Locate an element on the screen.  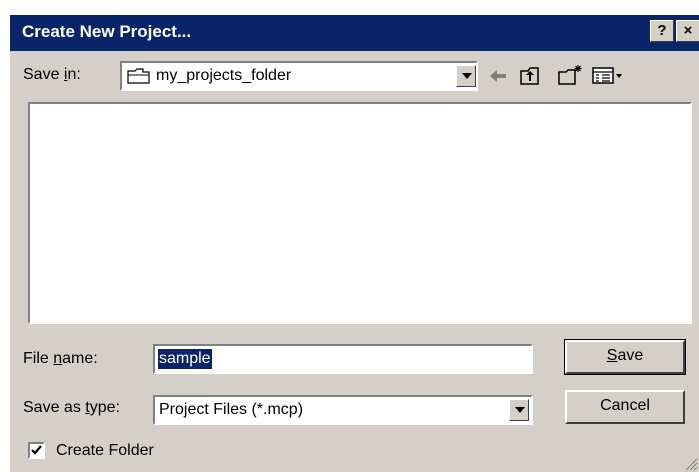
help-button: ? is located at coordinates (662, 31).